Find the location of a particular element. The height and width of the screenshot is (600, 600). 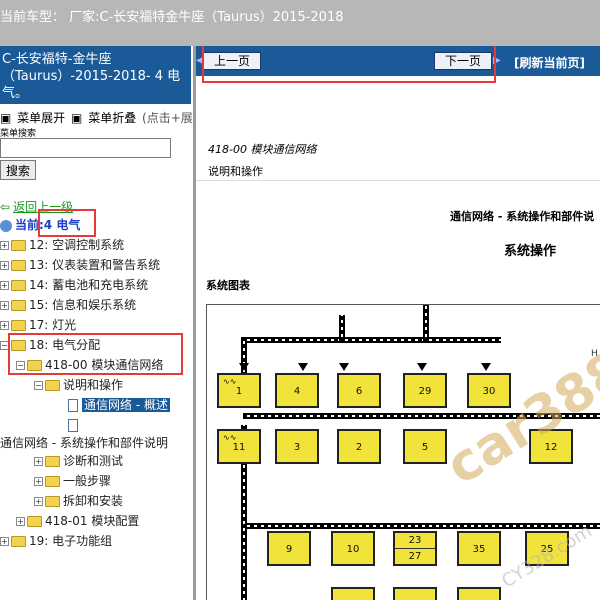

tree-label: 15: 信息和娱乐系统 is located at coordinates (82, 305).